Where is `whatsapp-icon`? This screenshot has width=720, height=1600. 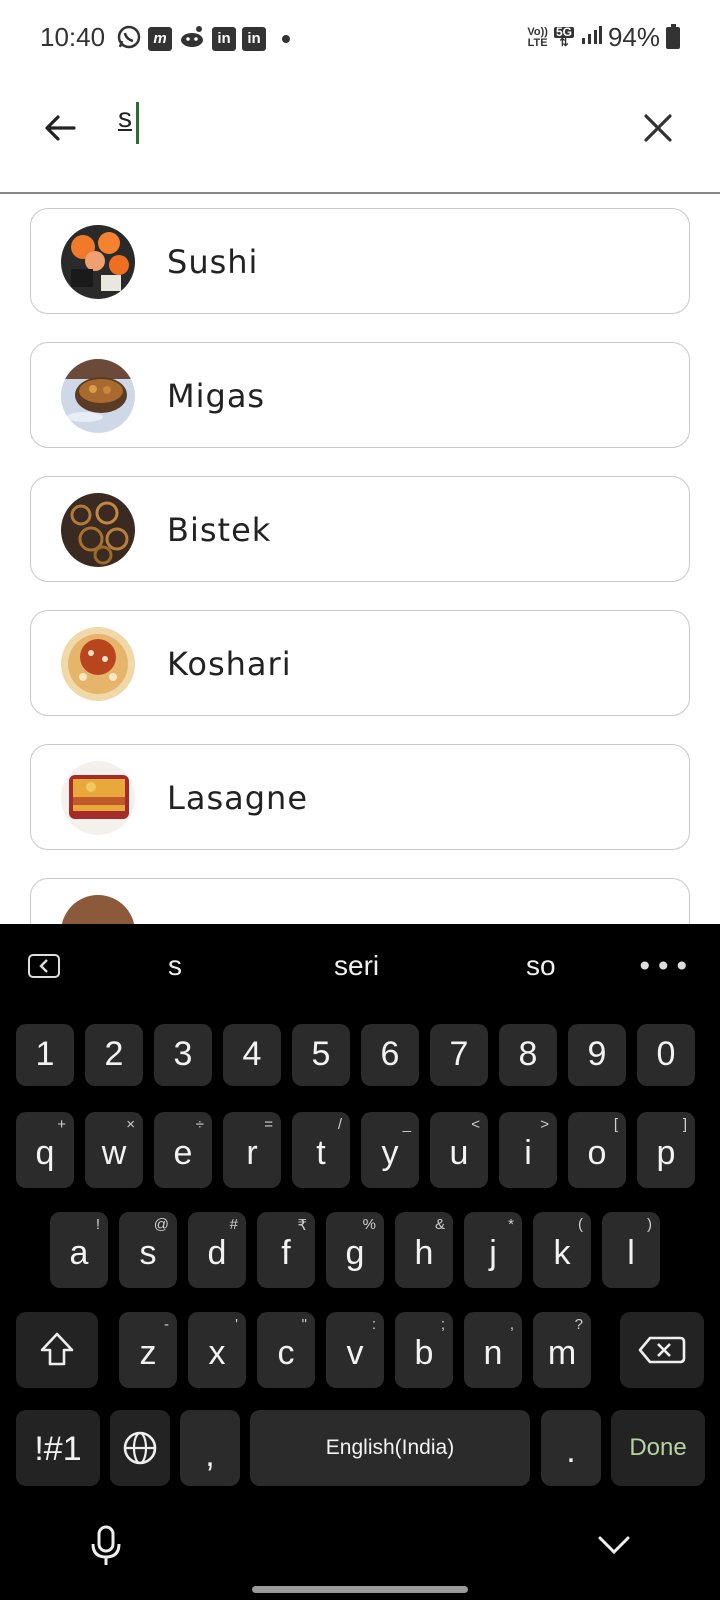
whatsapp-icon is located at coordinates (129, 39).